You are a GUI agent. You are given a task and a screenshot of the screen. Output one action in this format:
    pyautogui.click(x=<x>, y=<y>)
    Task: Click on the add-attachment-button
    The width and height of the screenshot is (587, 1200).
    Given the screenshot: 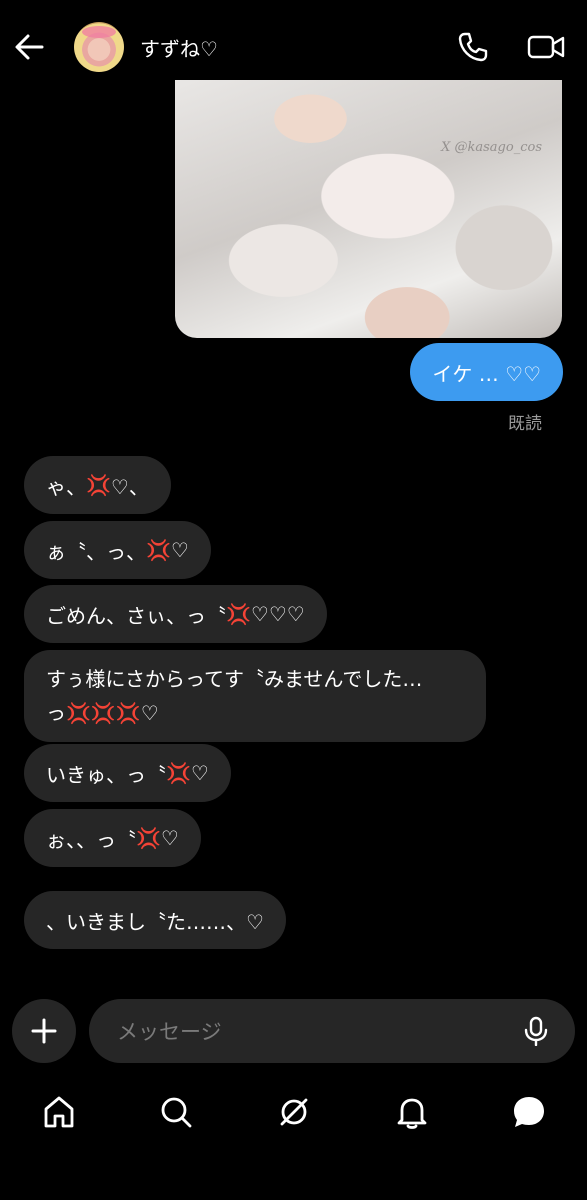 What is the action you would take?
    pyautogui.click(x=44, y=1031)
    